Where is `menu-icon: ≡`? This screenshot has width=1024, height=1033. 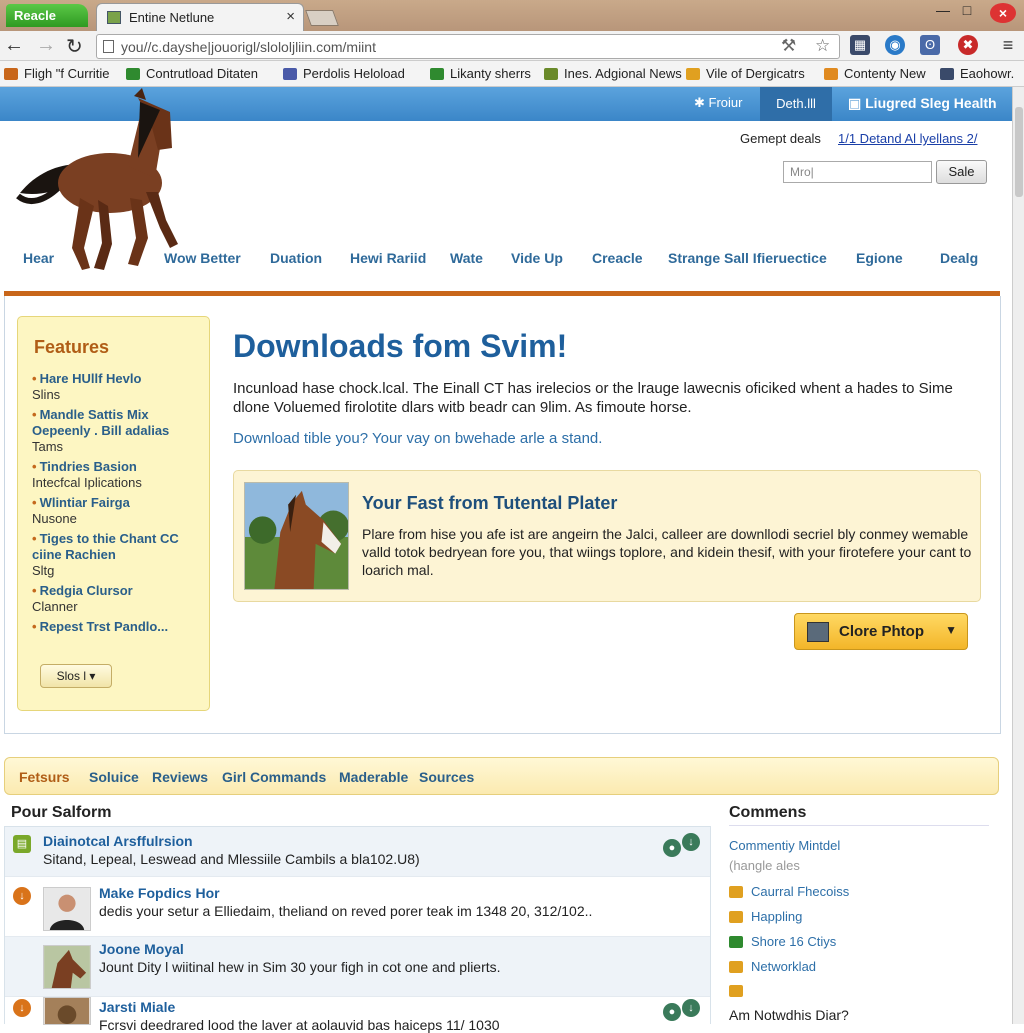 menu-icon: ≡ is located at coordinates (1008, 45).